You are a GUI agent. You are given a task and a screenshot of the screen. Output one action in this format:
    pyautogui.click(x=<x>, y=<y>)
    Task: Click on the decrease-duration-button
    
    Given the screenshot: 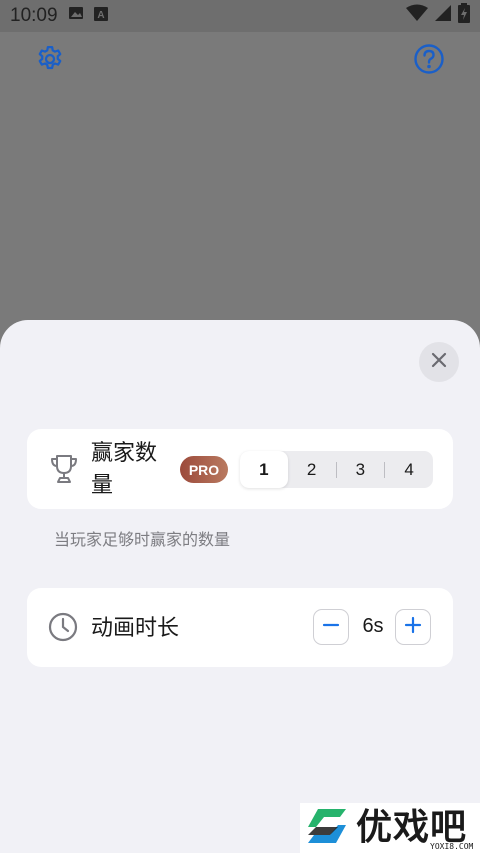 What is the action you would take?
    pyautogui.click(x=331, y=627)
    